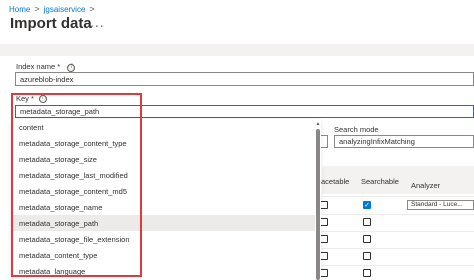  I want to click on dropdown-option: content, so click(166, 127).